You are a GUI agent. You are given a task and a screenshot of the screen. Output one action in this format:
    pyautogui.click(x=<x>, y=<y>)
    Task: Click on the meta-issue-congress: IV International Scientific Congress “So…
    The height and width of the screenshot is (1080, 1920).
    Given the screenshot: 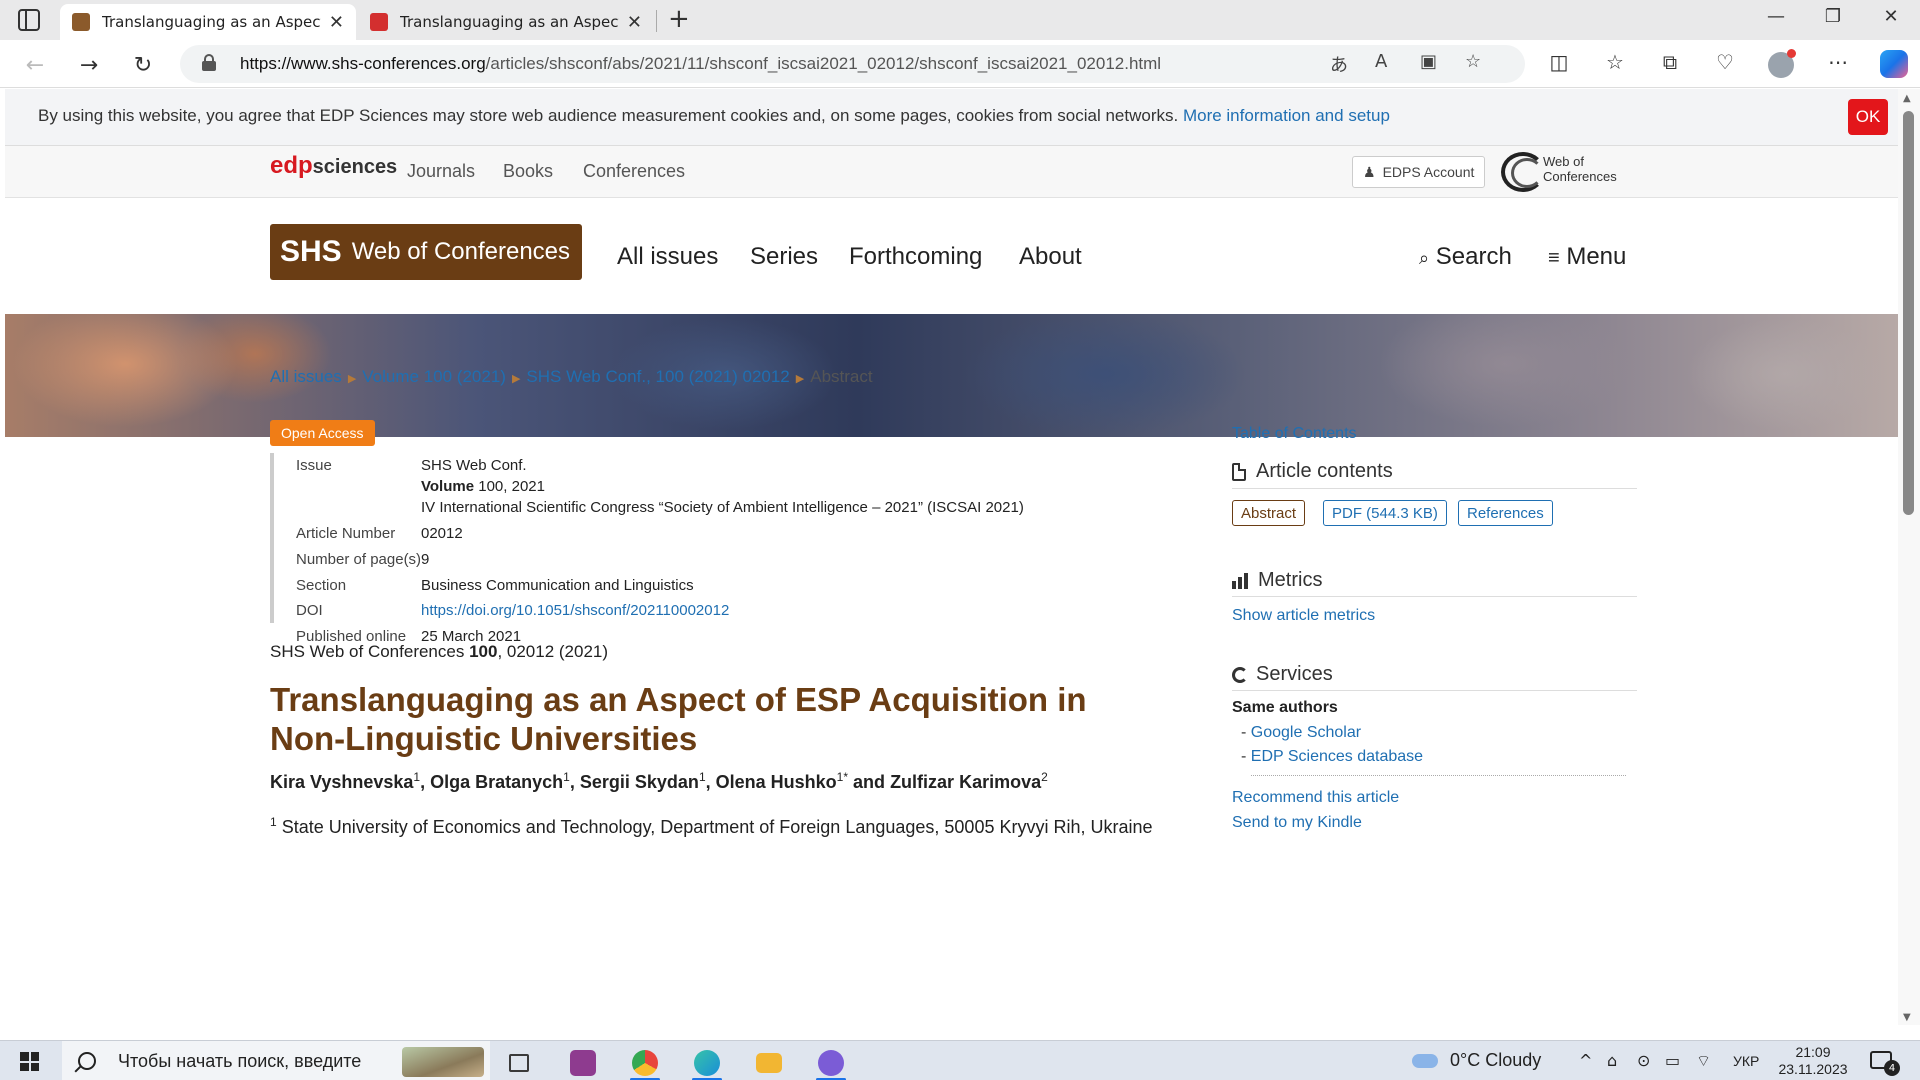 What is the action you would take?
    pyautogui.click(x=722, y=507)
    